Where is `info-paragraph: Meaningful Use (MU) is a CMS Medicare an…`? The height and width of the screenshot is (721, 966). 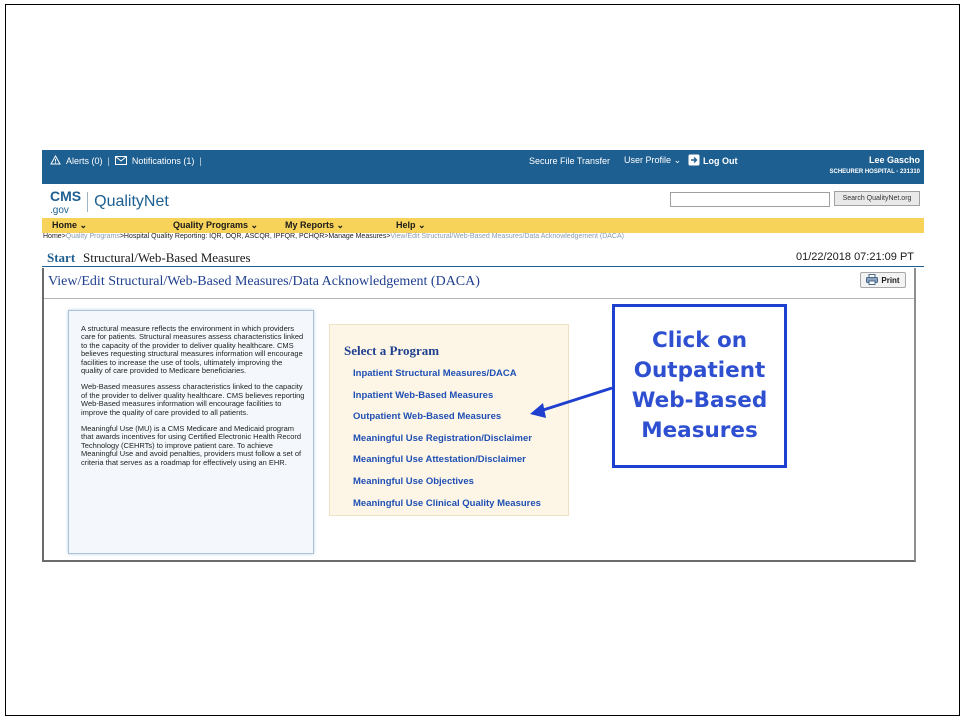 info-paragraph: Meaningful Use (MU) is a CMS Medicare an… is located at coordinates (191, 445).